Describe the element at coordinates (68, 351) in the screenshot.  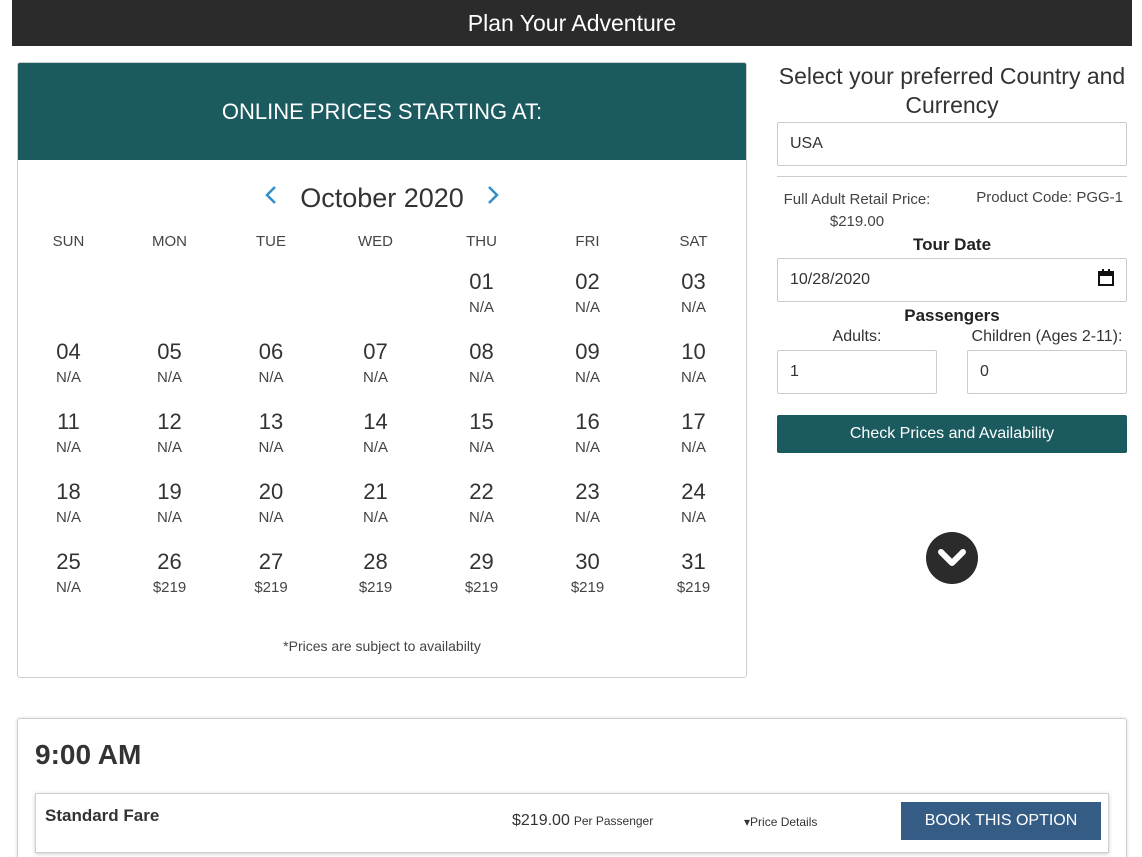
I see `day-number: 04` at that location.